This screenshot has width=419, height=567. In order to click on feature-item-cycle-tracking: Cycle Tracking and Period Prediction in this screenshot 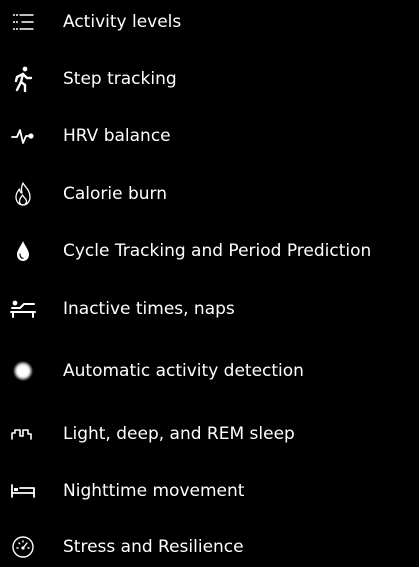, I will do `click(209, 251)`.